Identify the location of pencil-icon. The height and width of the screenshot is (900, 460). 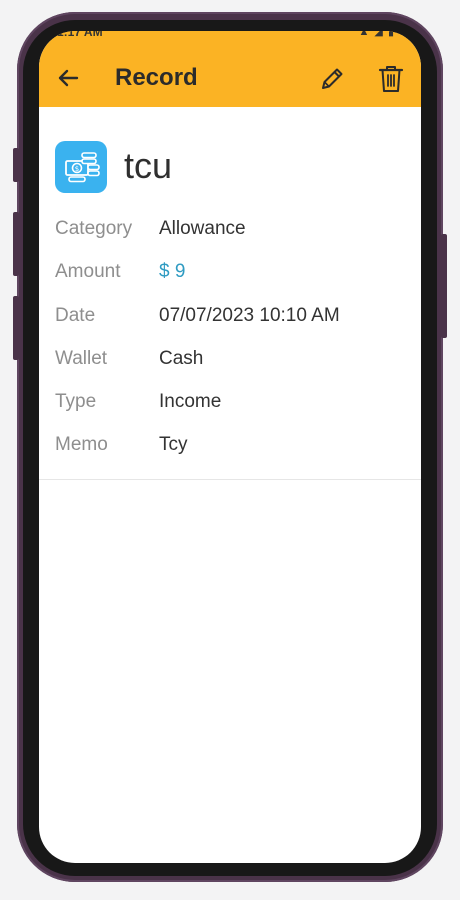
(332, 78).